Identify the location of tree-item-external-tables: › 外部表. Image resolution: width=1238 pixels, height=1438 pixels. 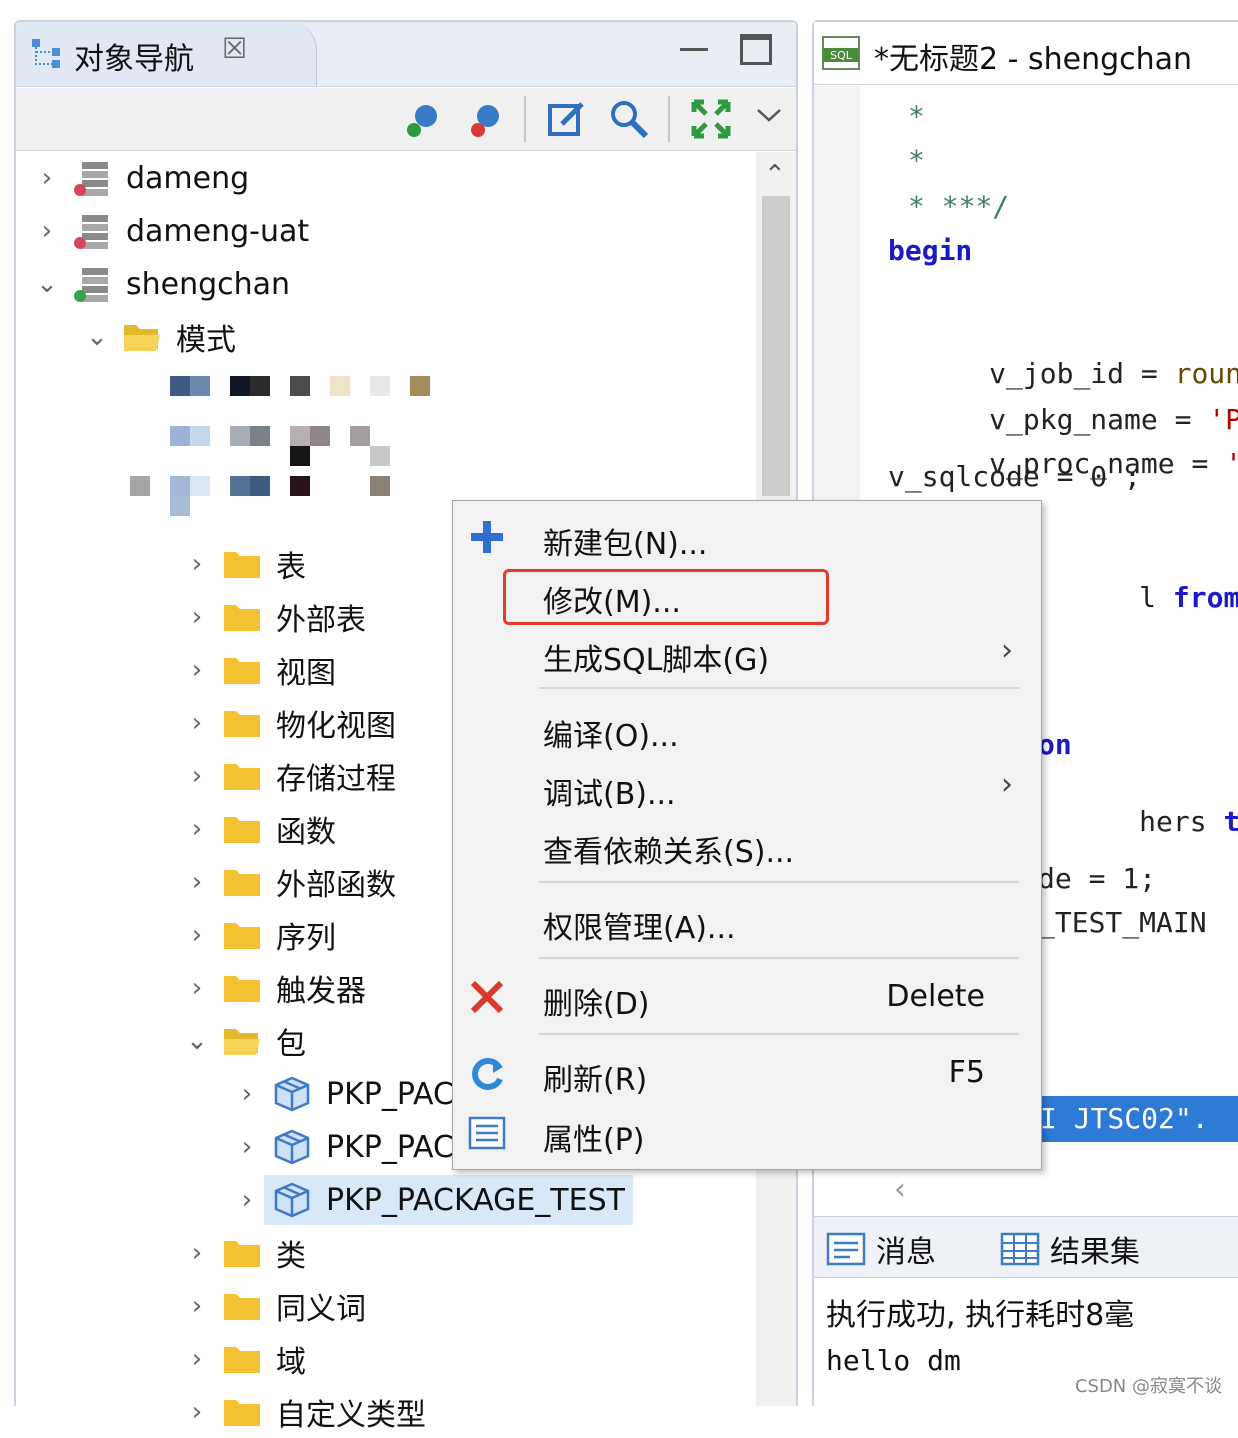
(276, 617).